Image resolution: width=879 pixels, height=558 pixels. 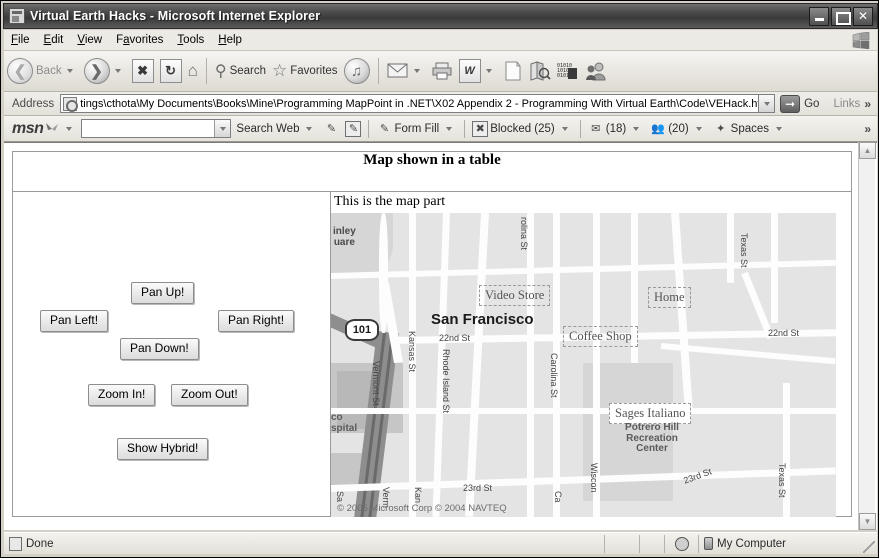 What do you see at coordinates (139, 40) in the screenshot?
I see `menu-item-favorites: Favorites` at bounding box center [139, 40].